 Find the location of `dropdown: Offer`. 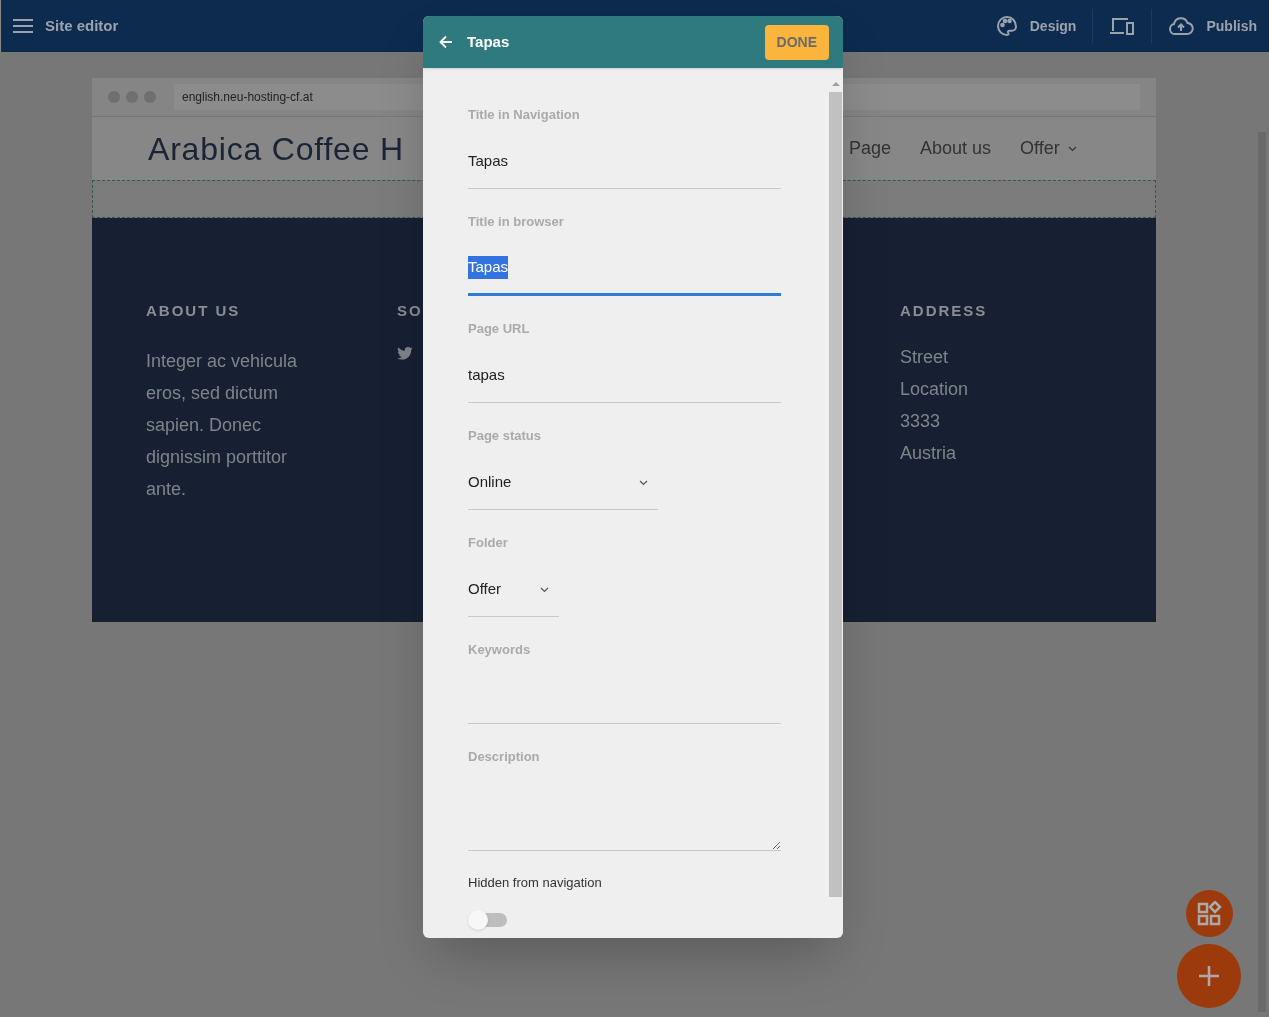

dropdown: Offer is located at coordinates (513, 594).